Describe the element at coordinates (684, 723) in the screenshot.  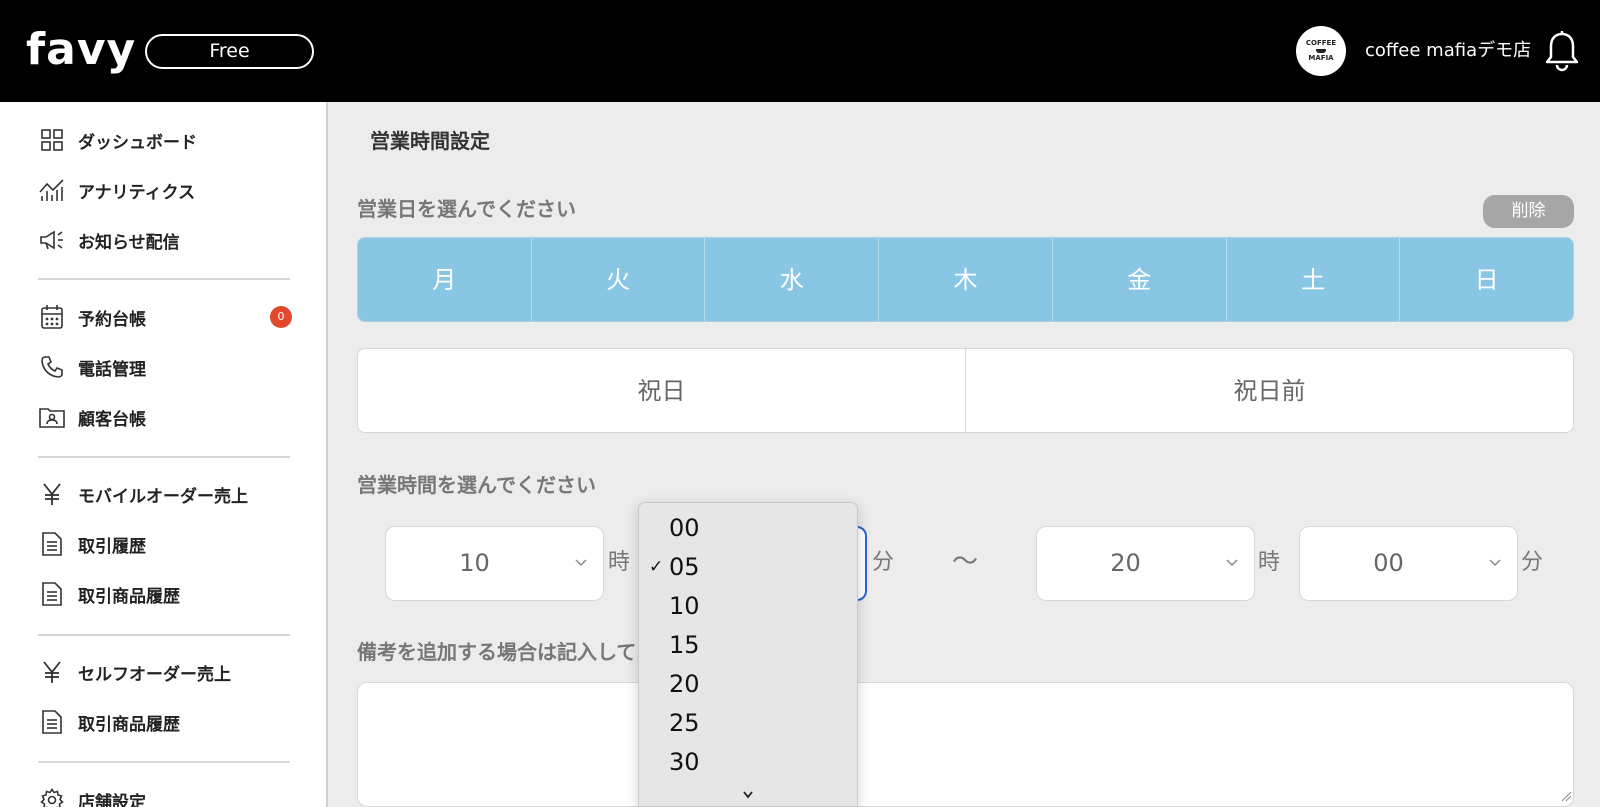
I see `option-label: 25` at that location.